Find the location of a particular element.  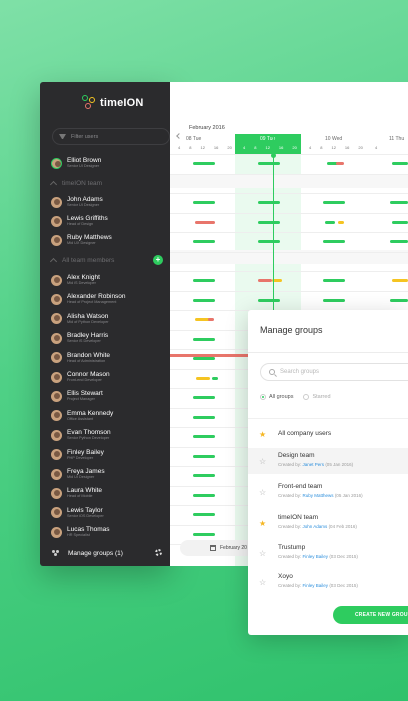

list-item: Laura White Head of Mobile is located at coordinates (76, 493).